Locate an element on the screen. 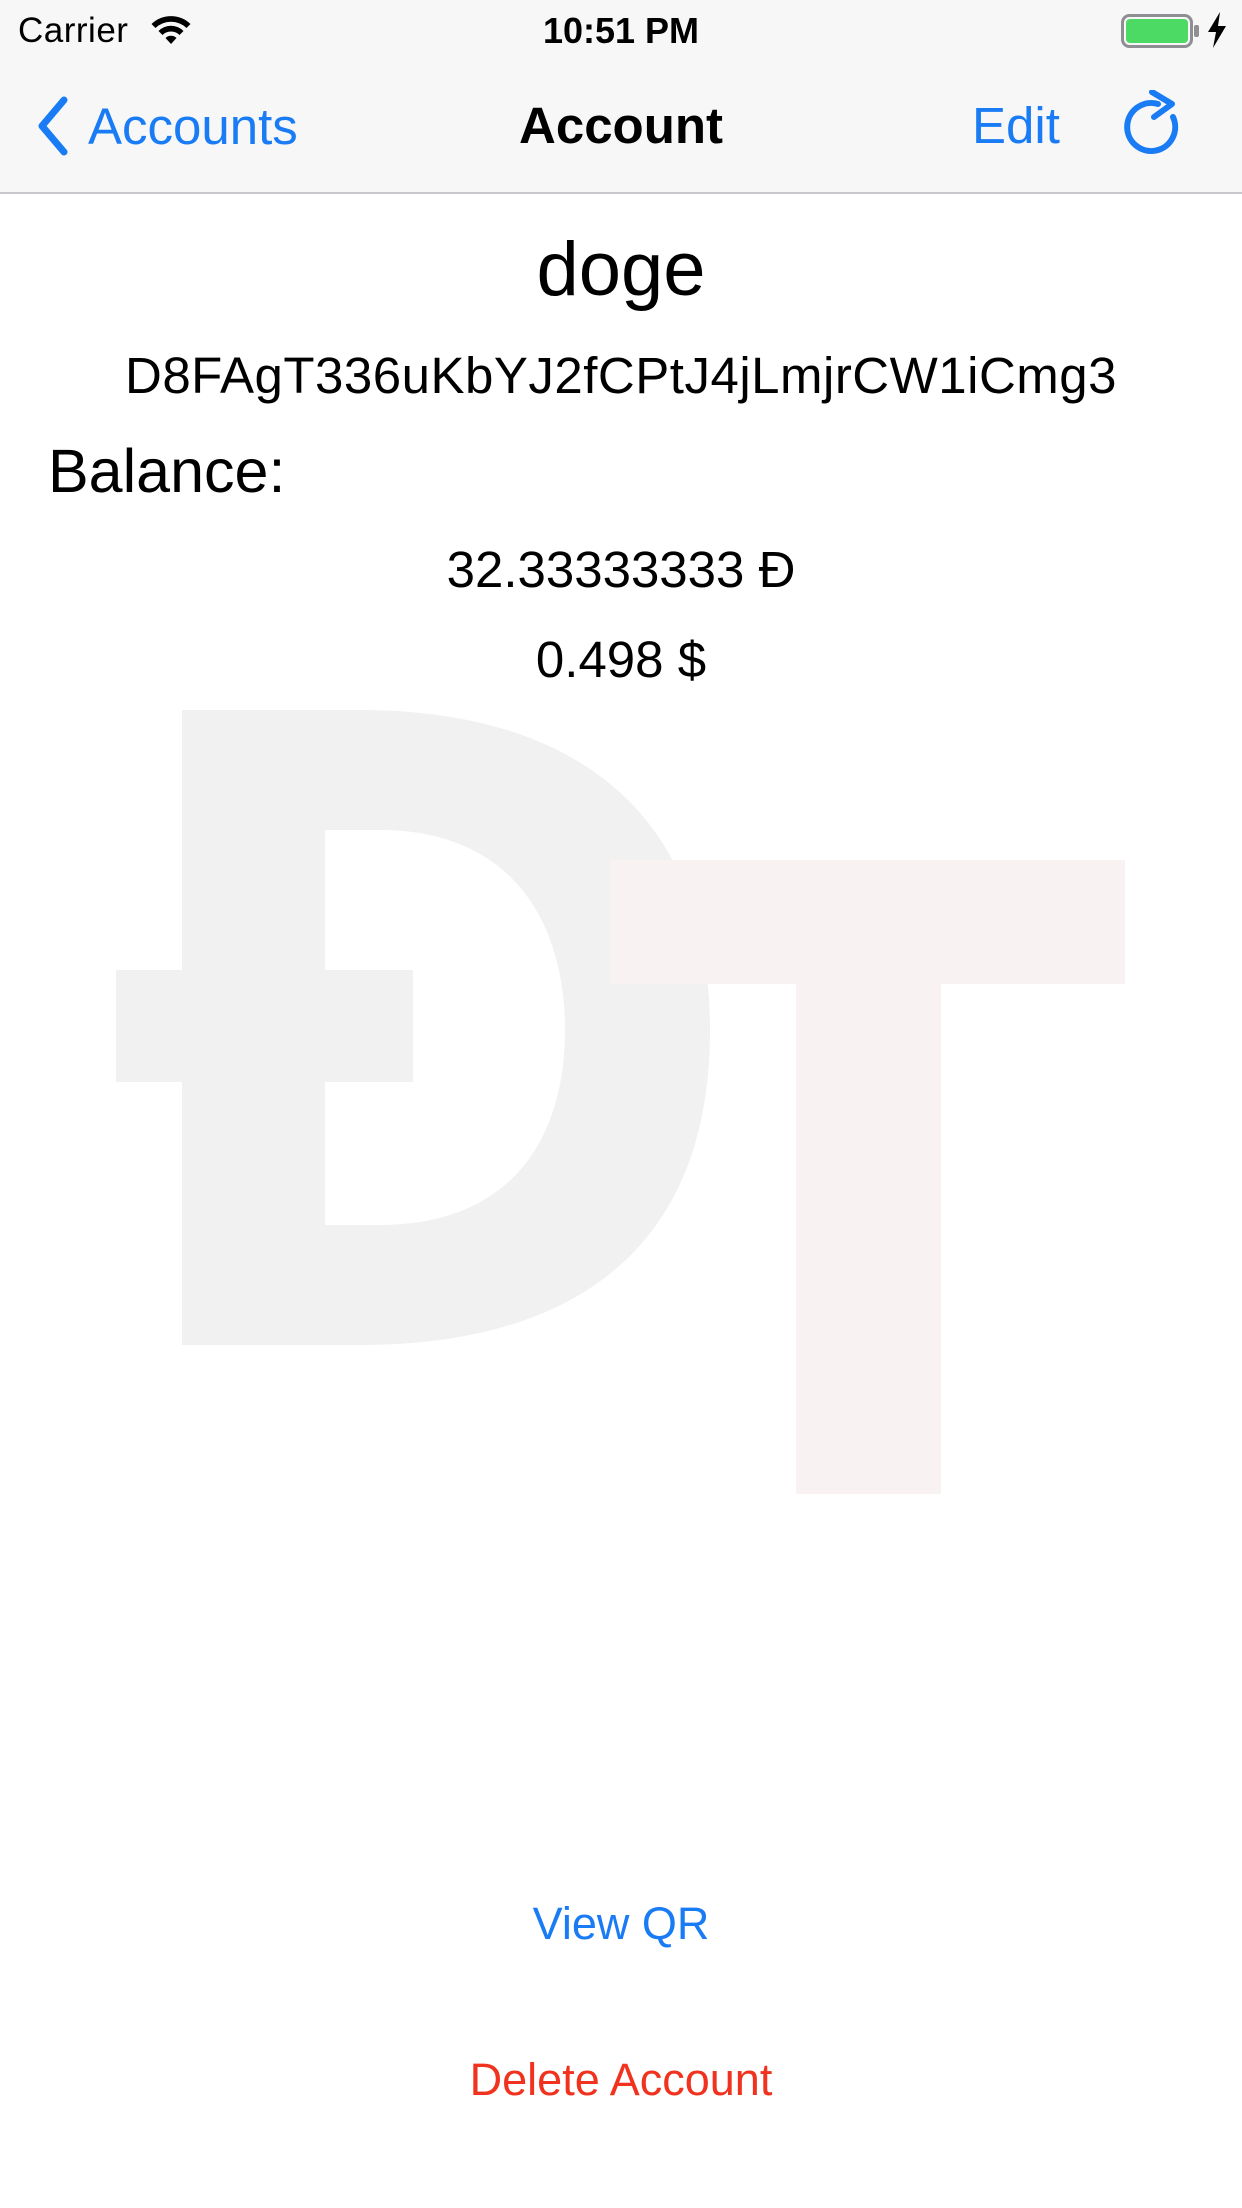  balance-usd-value: 0.498 $ is located at coordinates (621, 659).